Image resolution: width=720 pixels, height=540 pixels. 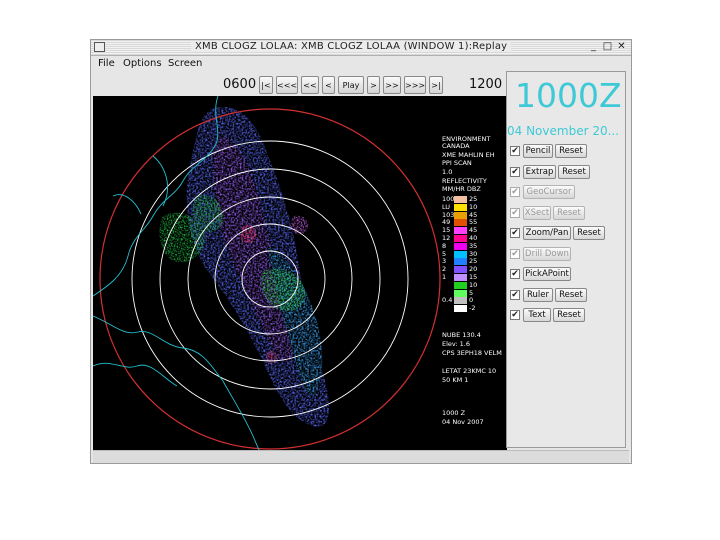 I want to click on menu-file: File, so click(x=106, y=63).